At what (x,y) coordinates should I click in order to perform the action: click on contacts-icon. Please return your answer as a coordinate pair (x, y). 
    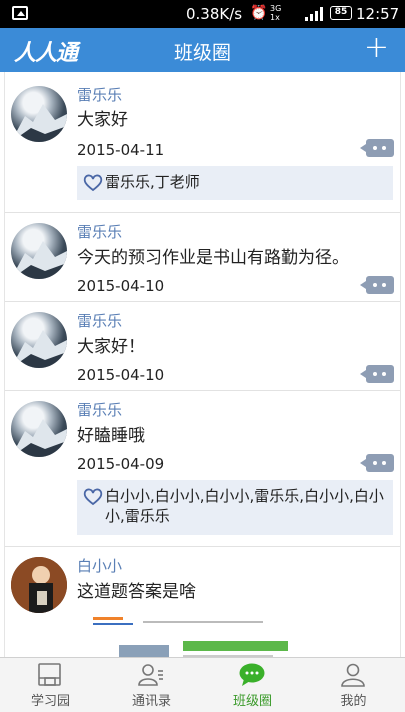
    Looking at the image, I should click on (150, 675).